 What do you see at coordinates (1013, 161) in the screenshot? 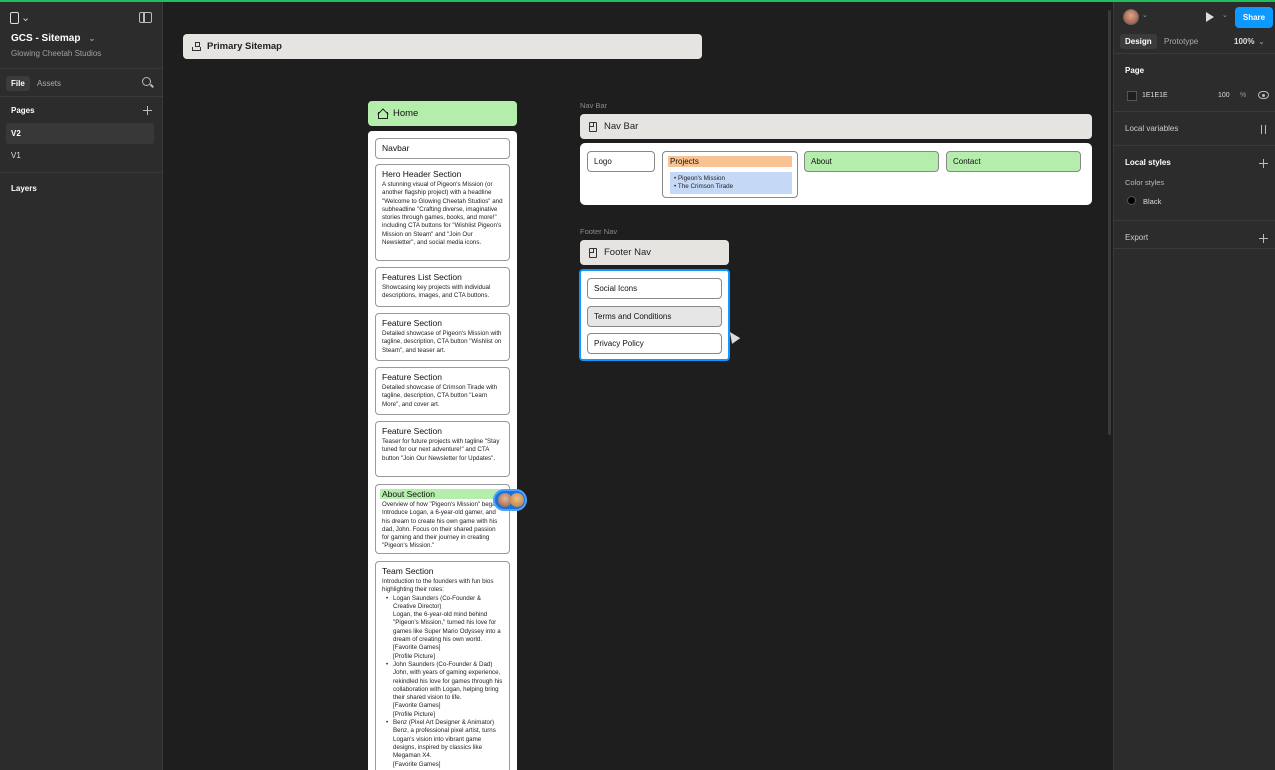
I see `nav-contact: Contact` at bounding box center [1013, 161].